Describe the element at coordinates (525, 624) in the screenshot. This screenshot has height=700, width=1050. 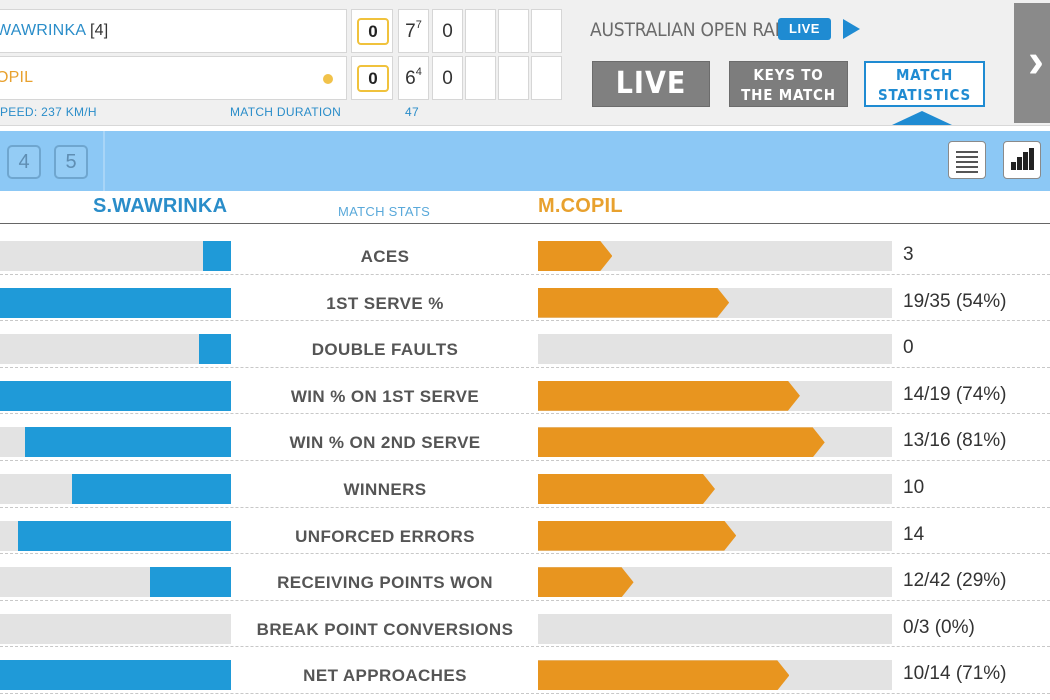
I see `stat-row: BREAK POINT CONVERSIONS 0/3 (0%)` at that location.